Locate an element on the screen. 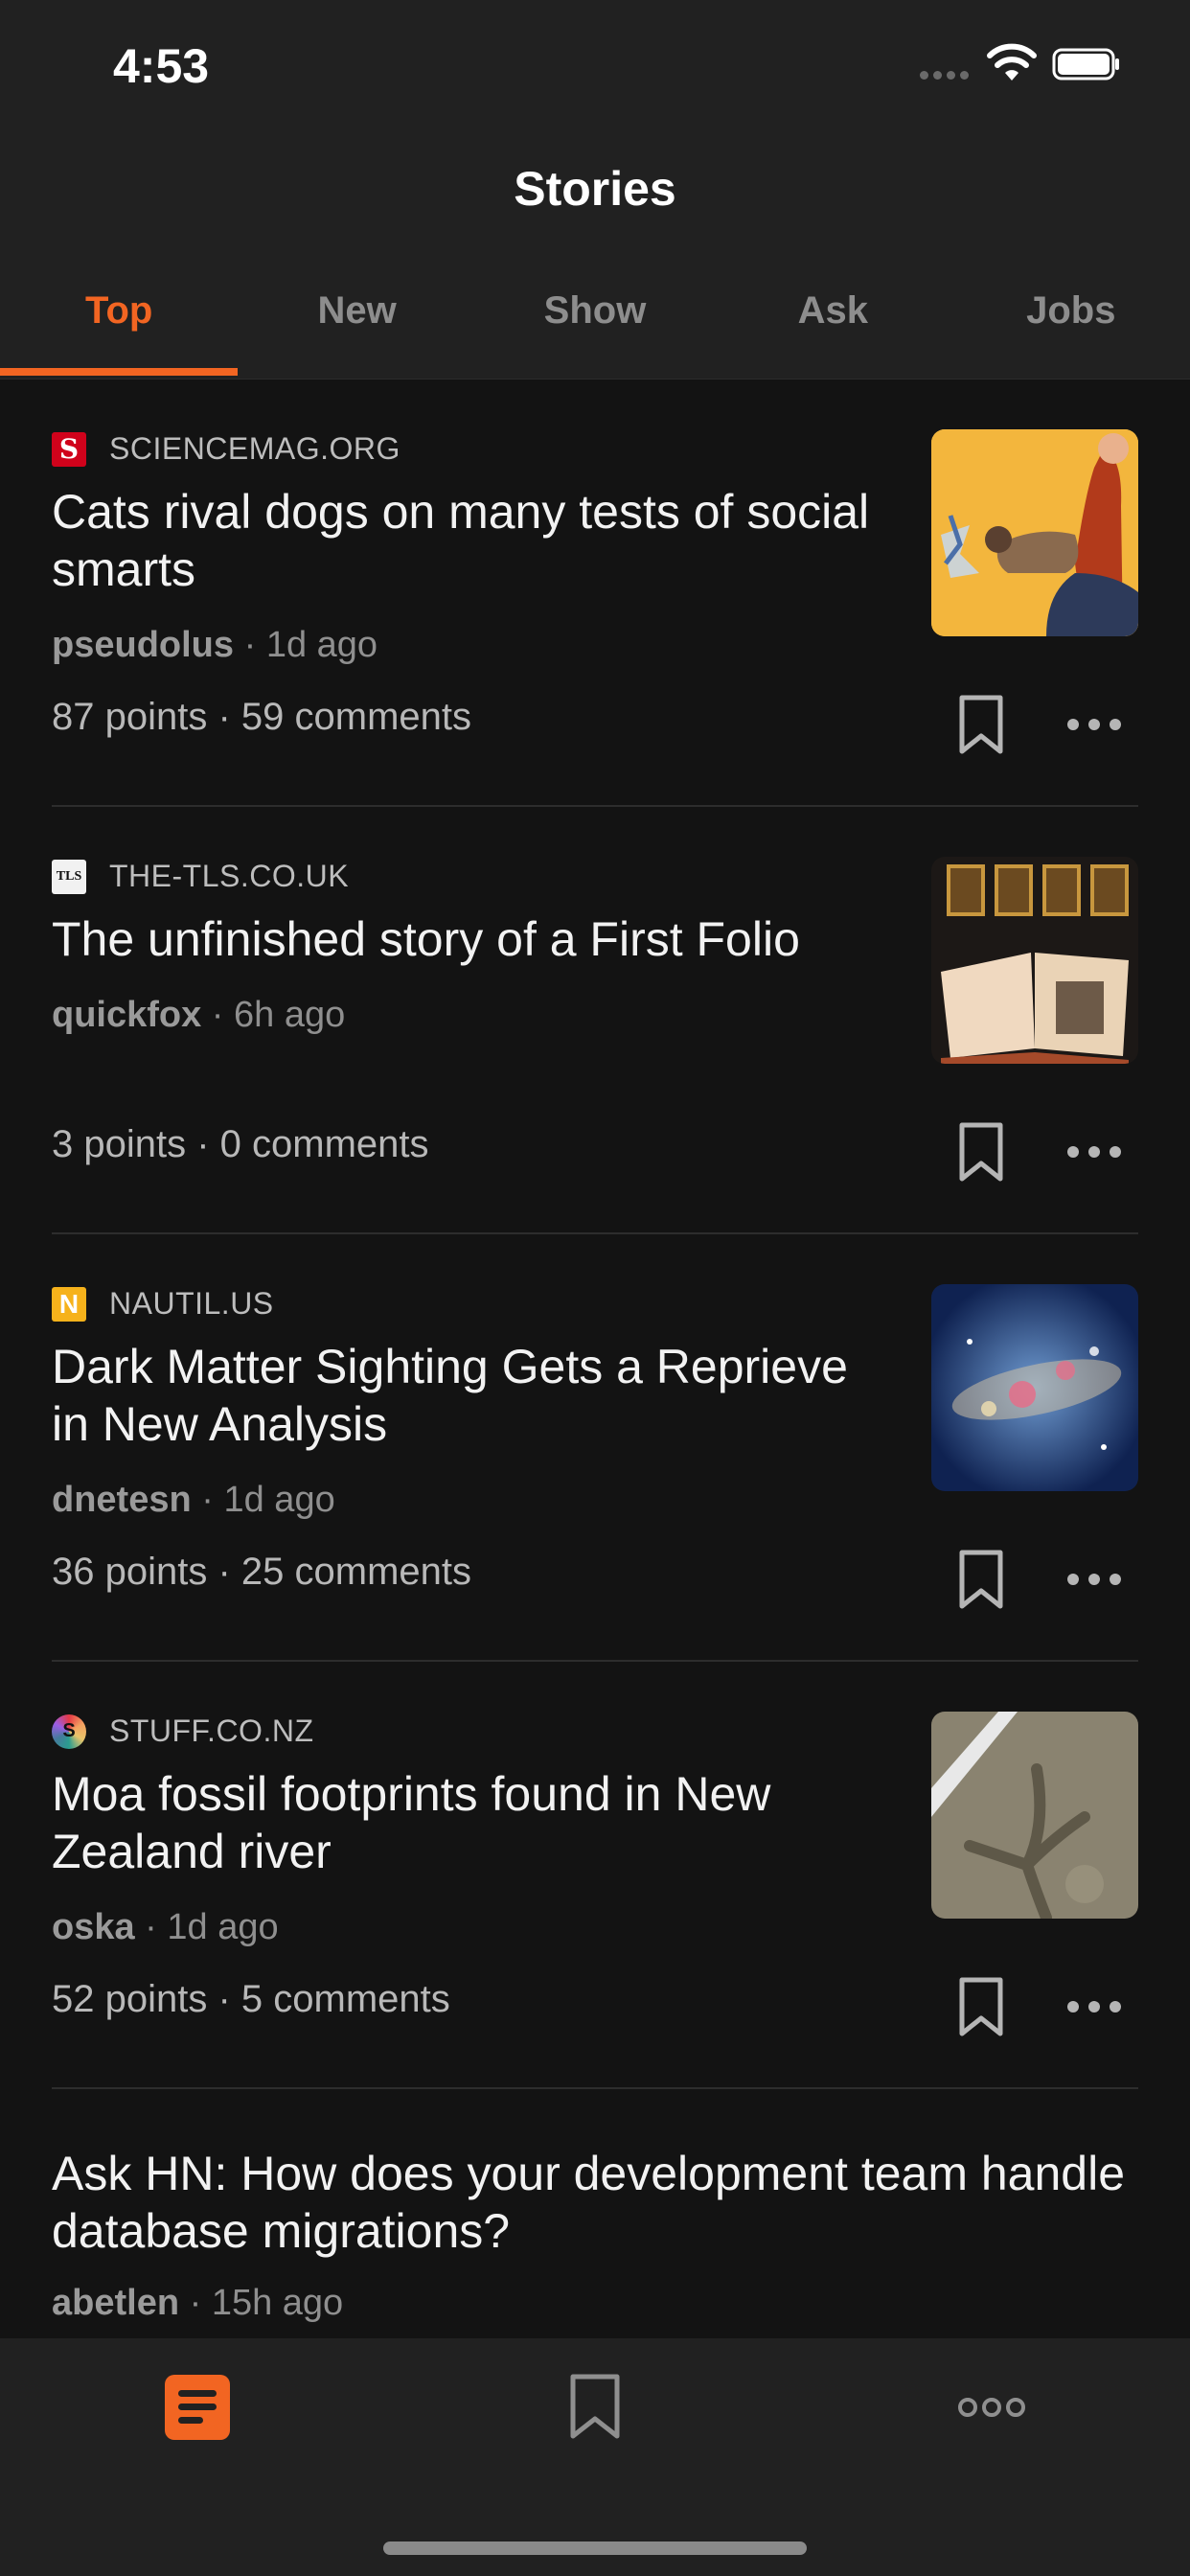 This screenshot has height=2576, width=1190. story-meta: pseudolus · 1d ago is located at coordinates (215, 645).